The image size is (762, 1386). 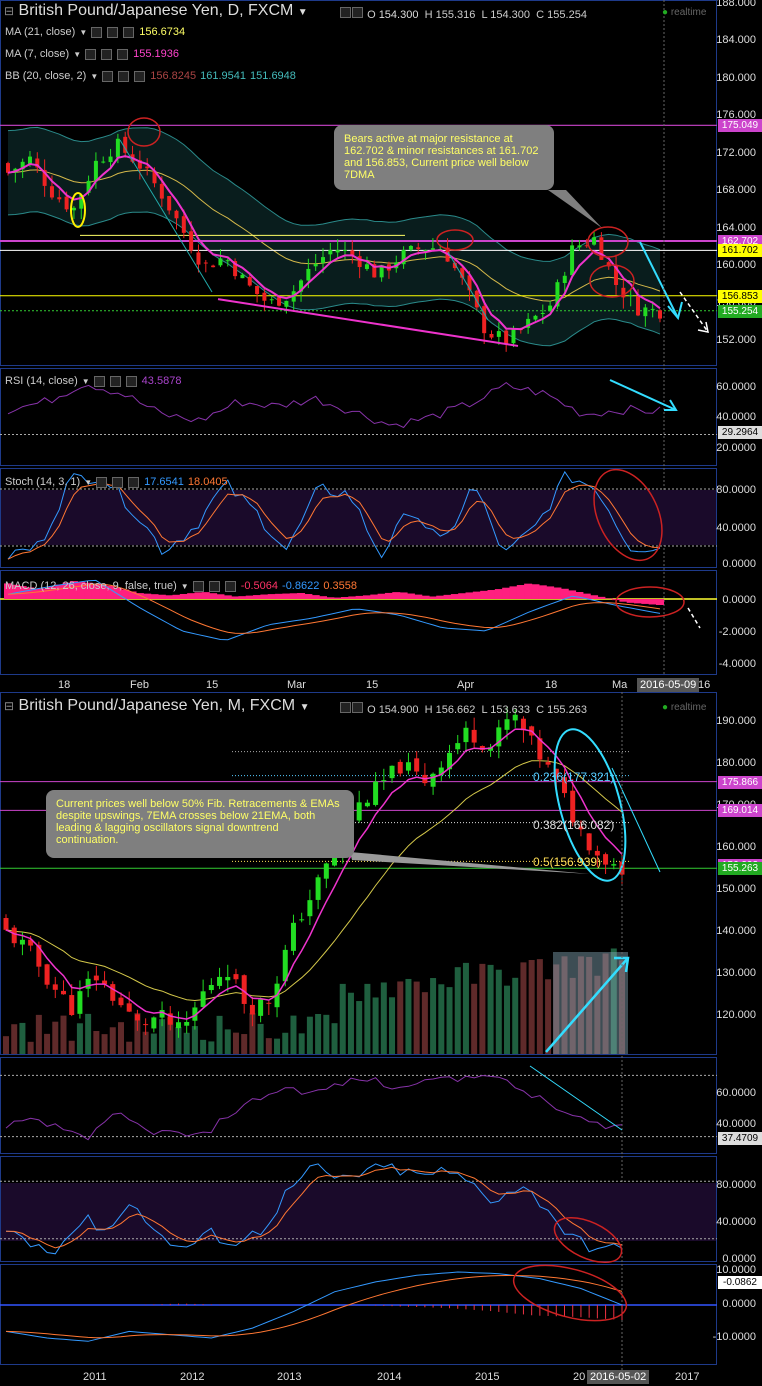 I want to click on collapse-icon: ⊟, so click(x=9, y=706).